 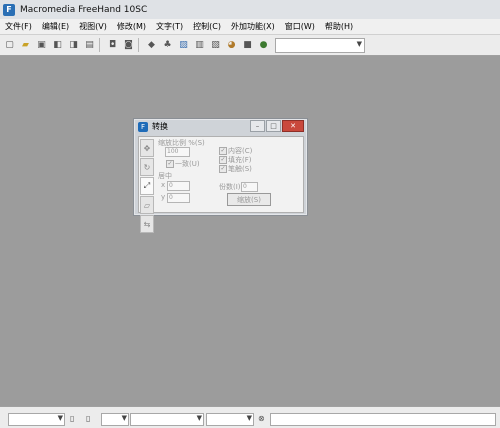 I want to click on strokes-checkbox: ✓, so click(x=223, y=169).